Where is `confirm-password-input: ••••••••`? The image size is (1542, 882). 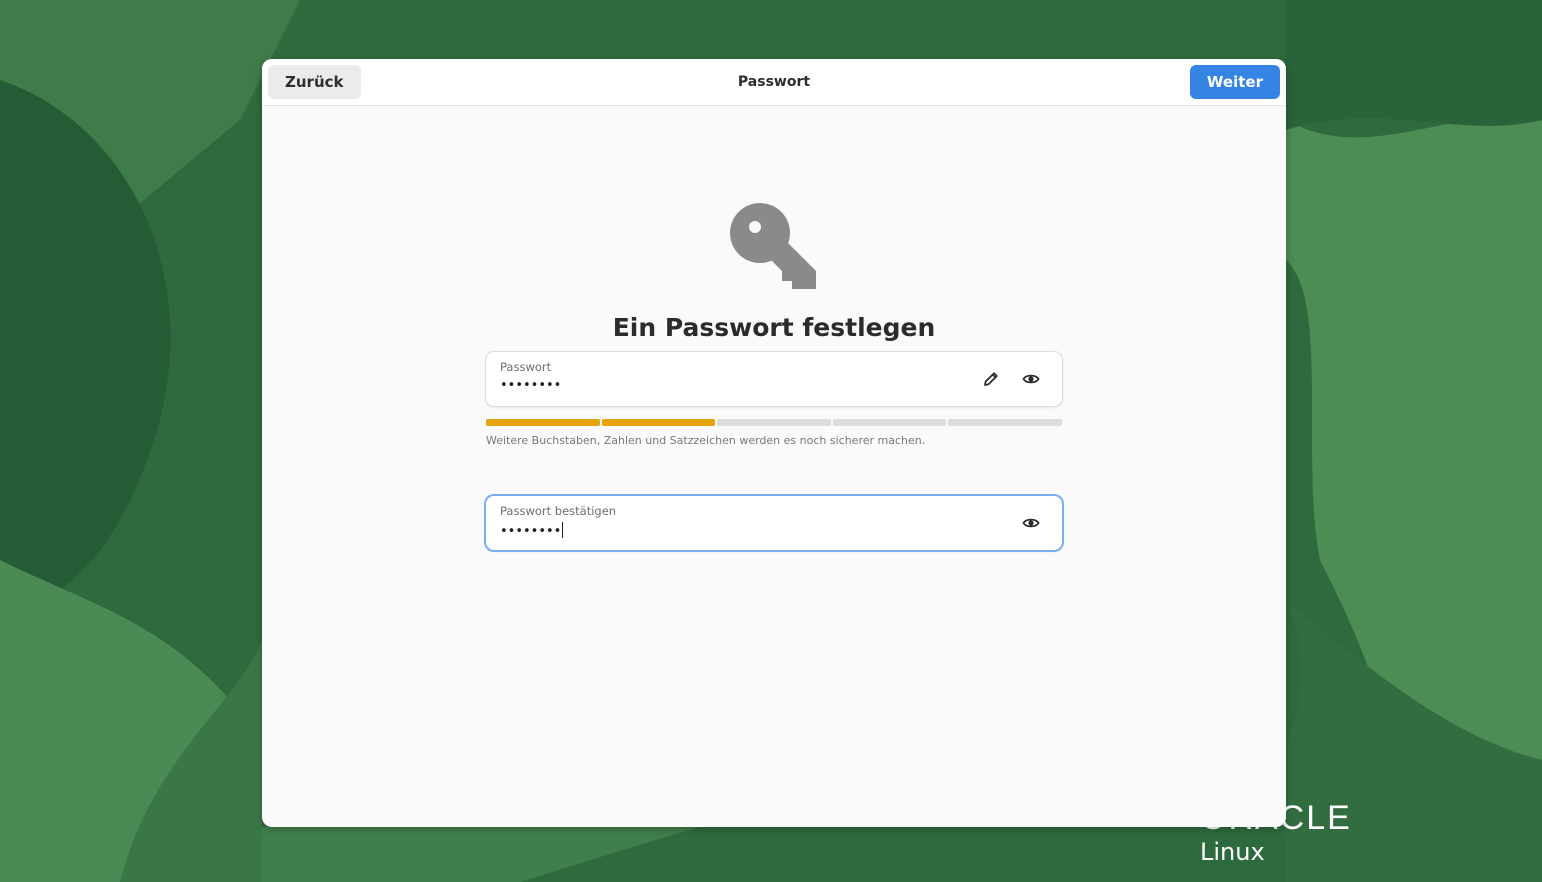
confirm-password-input: •••••••• is located at coordinates (532, 530).